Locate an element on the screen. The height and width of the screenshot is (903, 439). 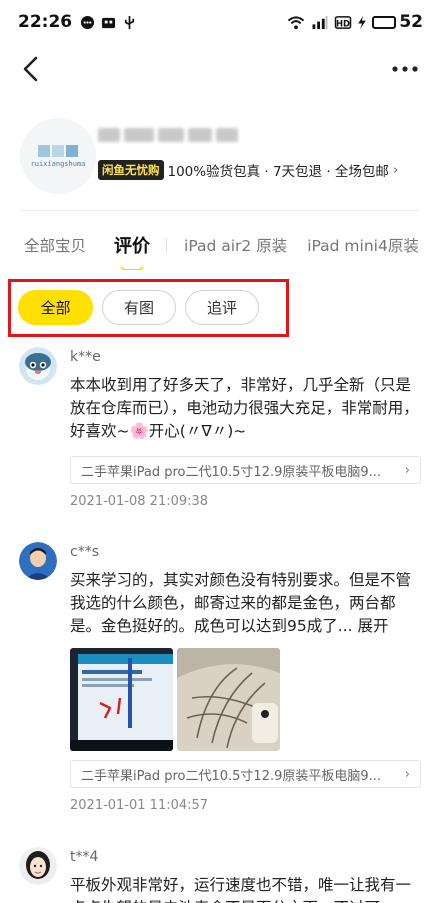
shop-tabs: 全部宝贝 评价 iPad air2 原装 iPad mini4原装 is located at coordinates (219, 248).